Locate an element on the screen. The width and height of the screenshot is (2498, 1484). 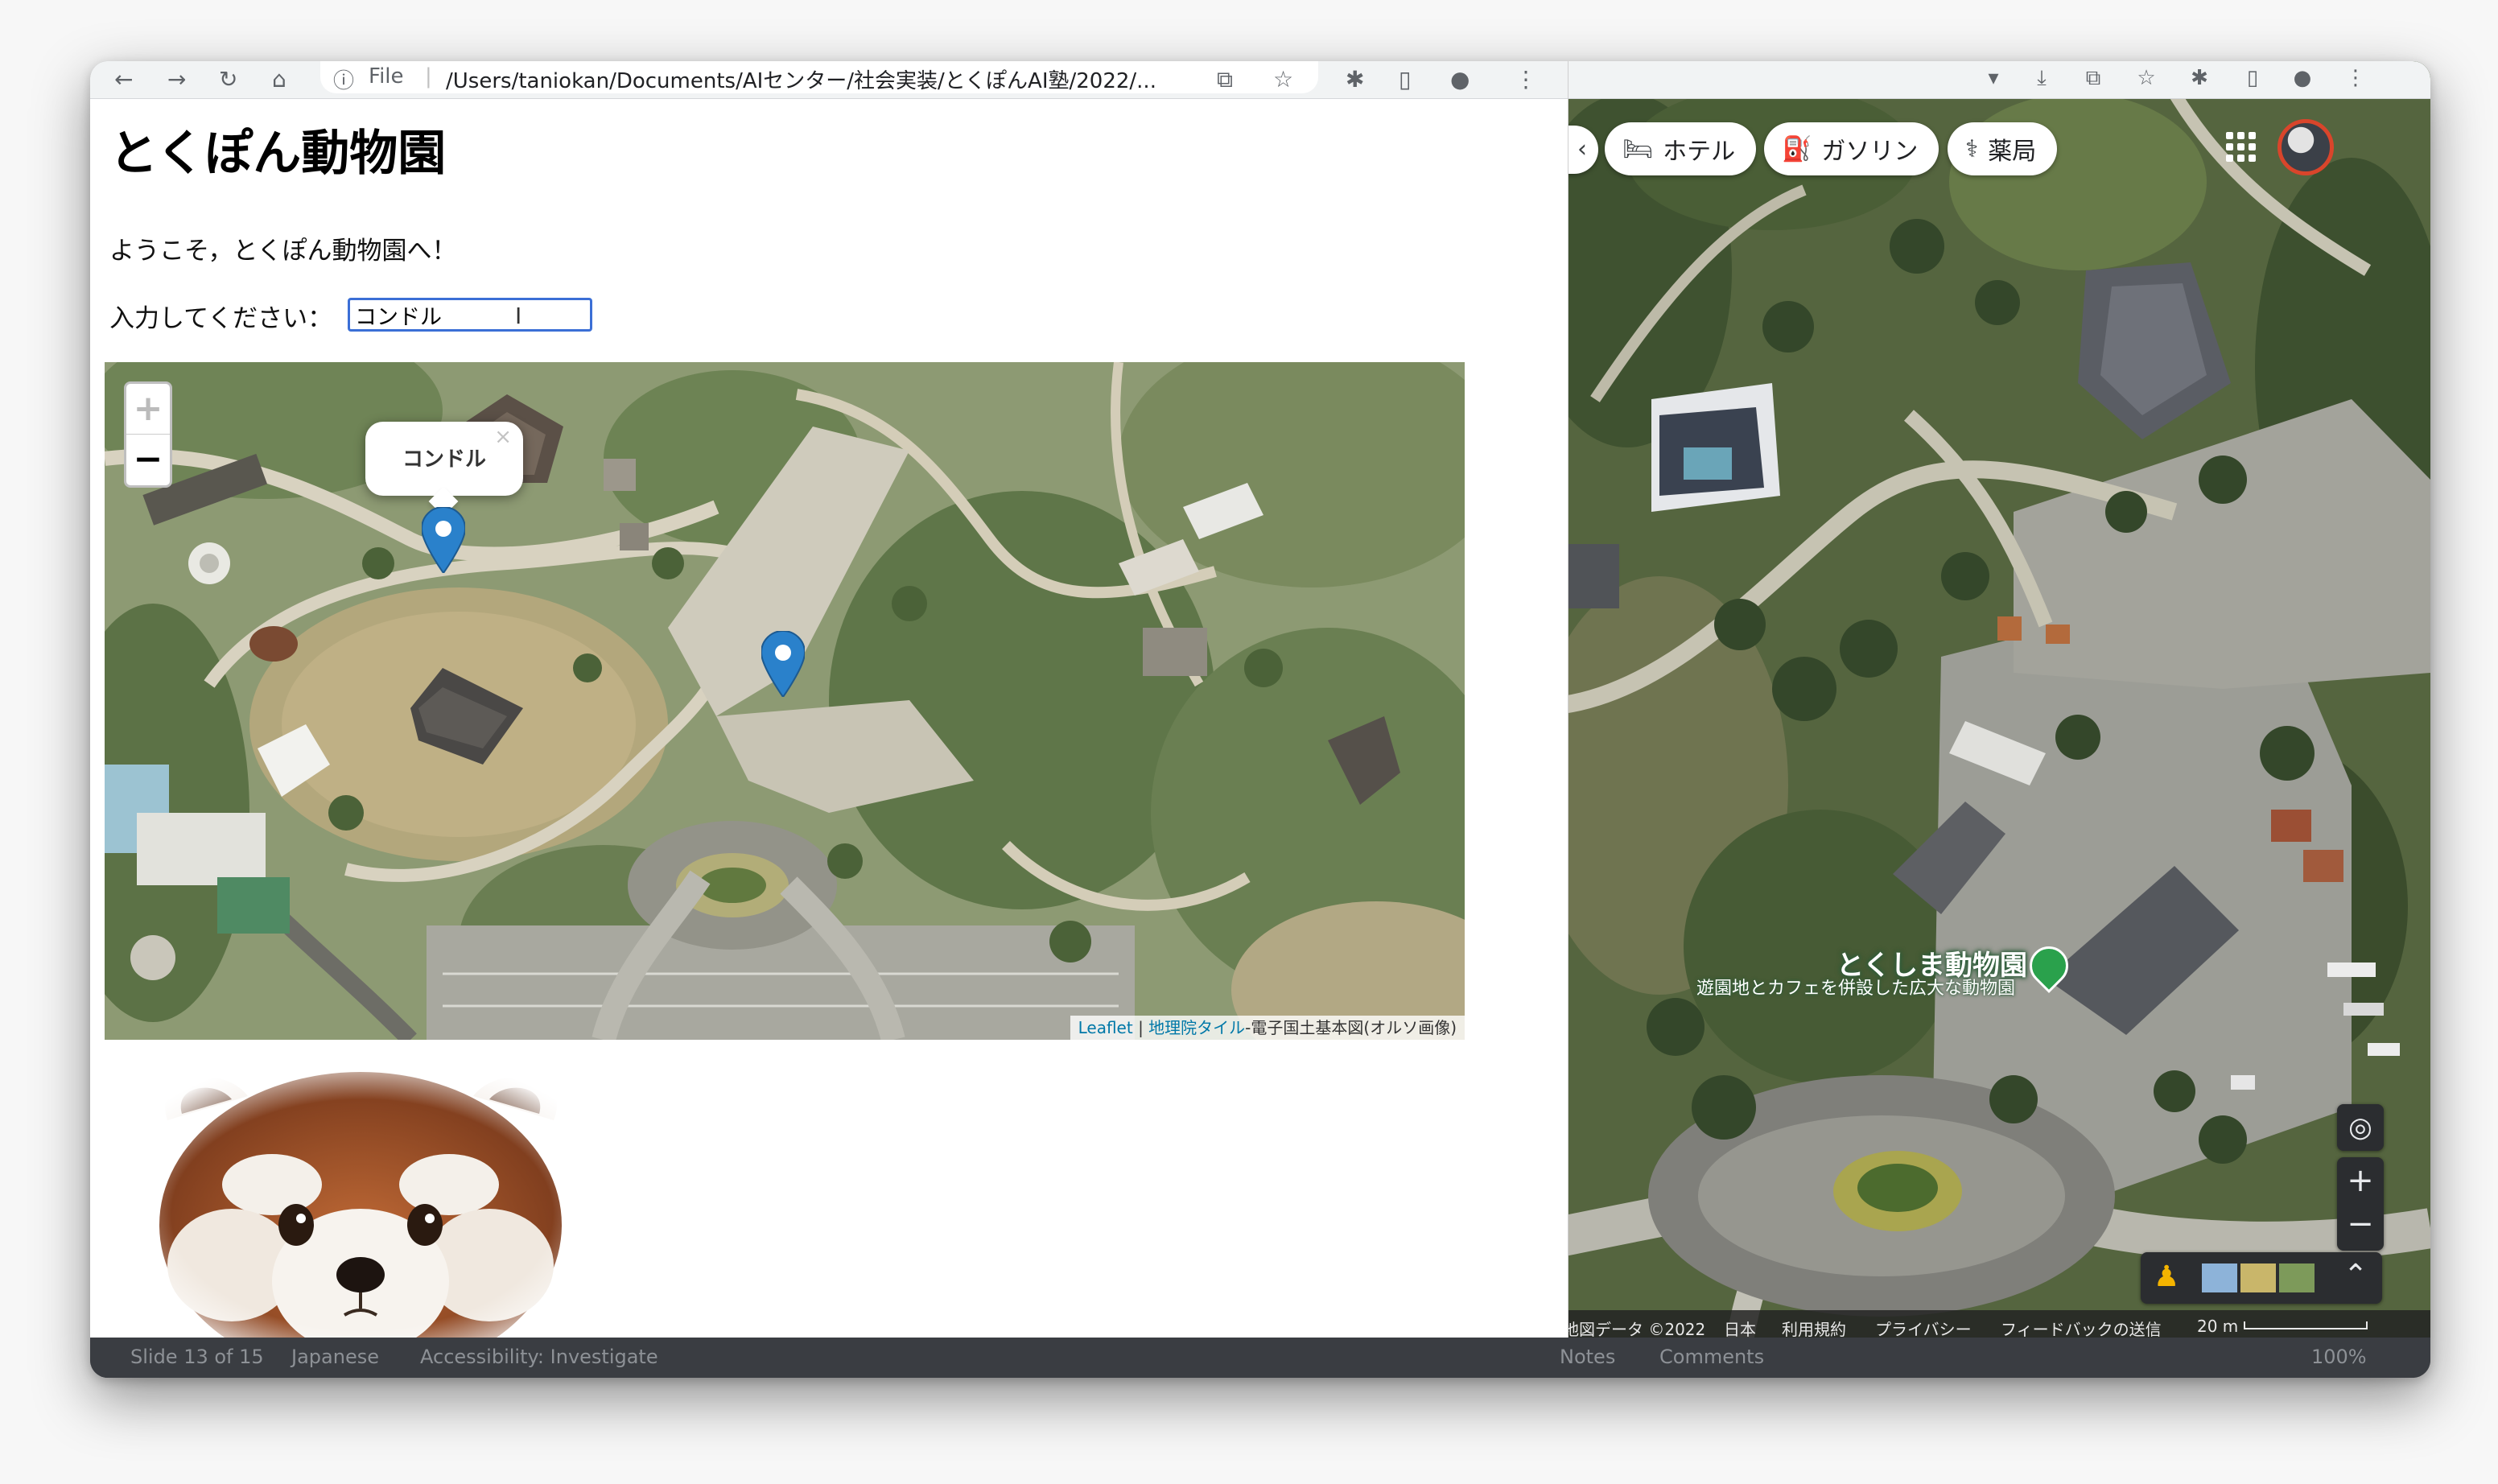
reload-icon: ↻ is located at coordinates (228, 80).